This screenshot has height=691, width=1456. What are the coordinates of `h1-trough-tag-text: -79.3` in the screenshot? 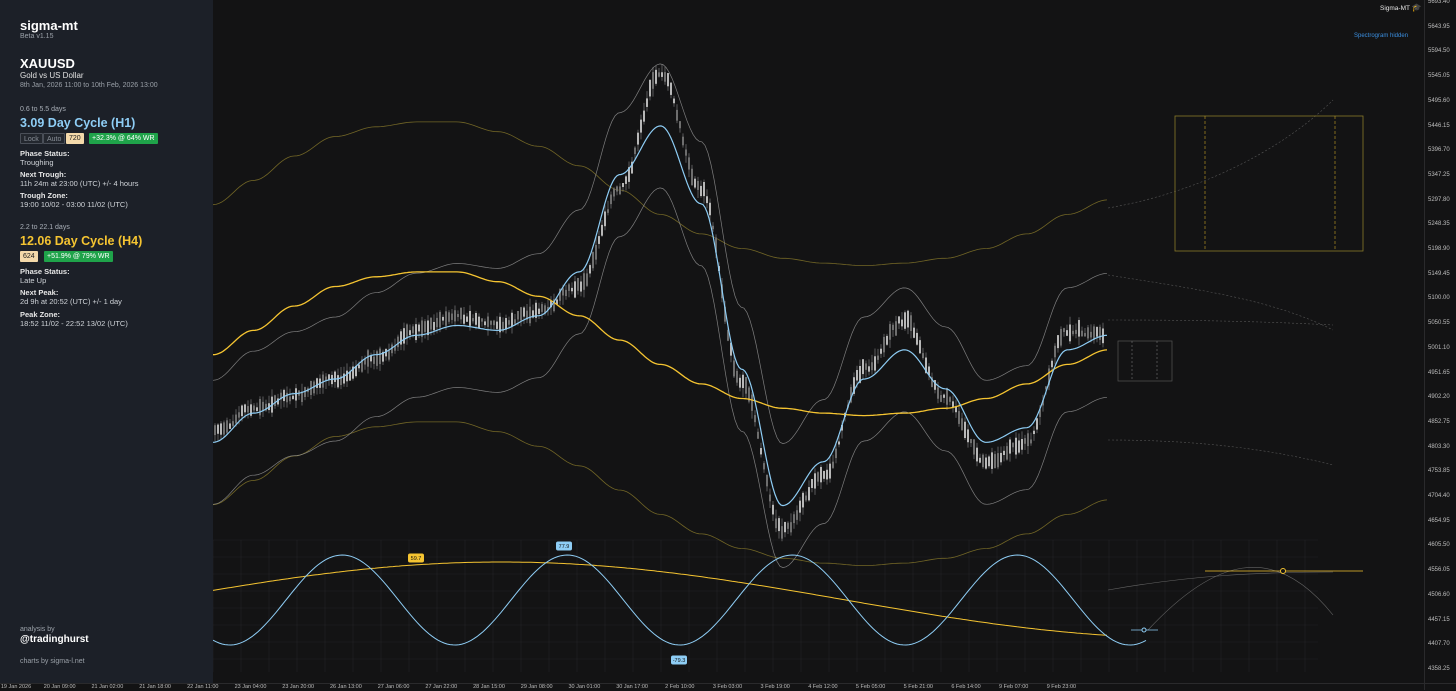 It's located at (679, 661).